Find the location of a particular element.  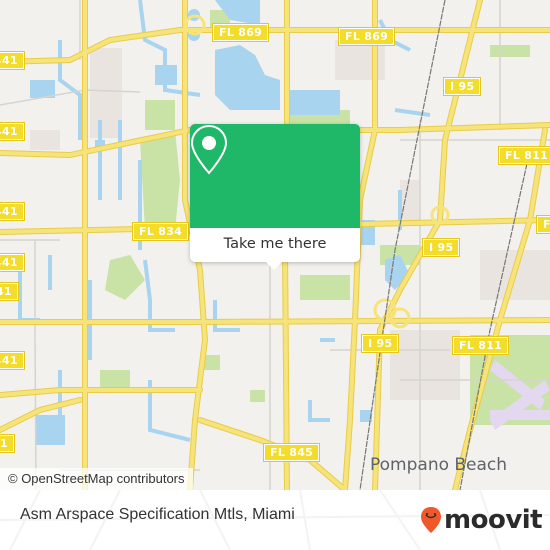

moovit-wordmark: moovit is located at coordinates (493, 520).